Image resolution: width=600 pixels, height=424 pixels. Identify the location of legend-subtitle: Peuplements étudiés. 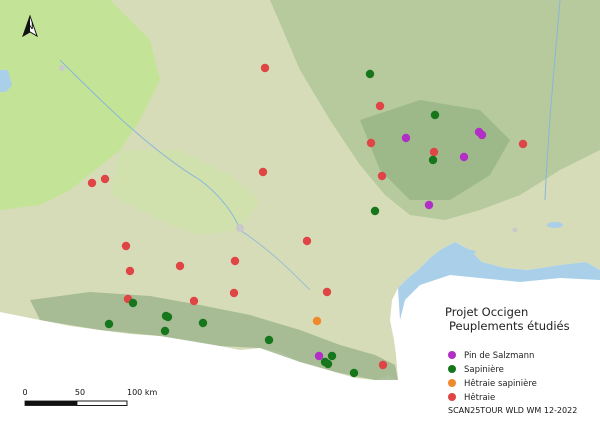
(509, 326).